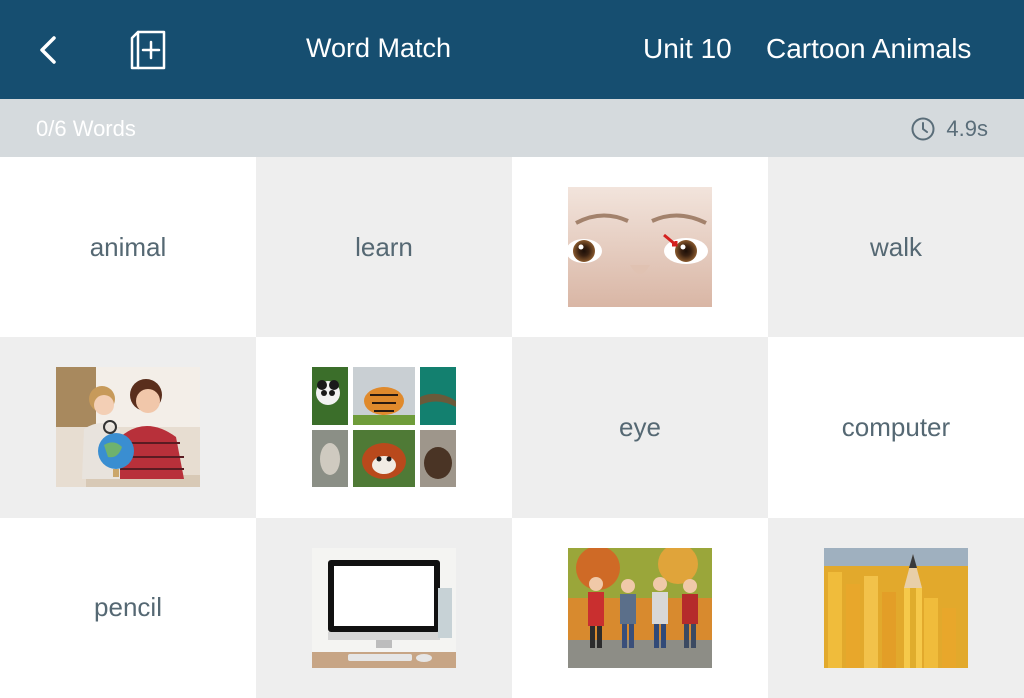 The width and height of the screenshot is (1024, 698). I want to click on image-card-animals, so click(384, 427).